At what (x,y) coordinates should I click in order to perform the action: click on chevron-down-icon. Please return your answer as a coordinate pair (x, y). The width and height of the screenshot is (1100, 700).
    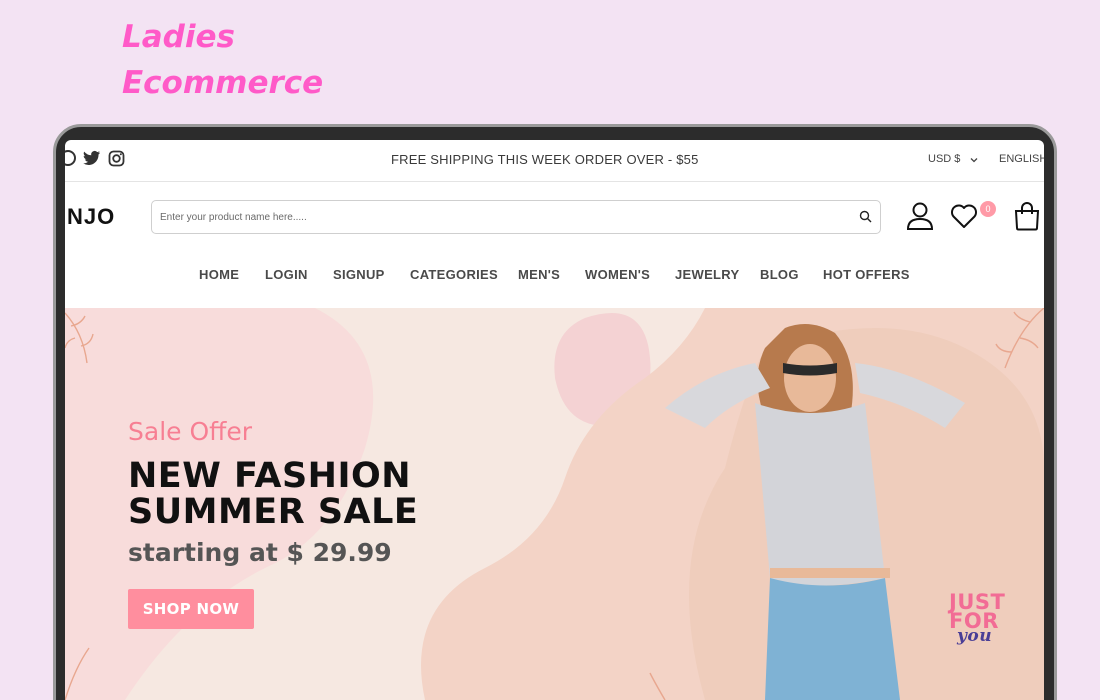
    Looking at the image, I should click on (974, 161).